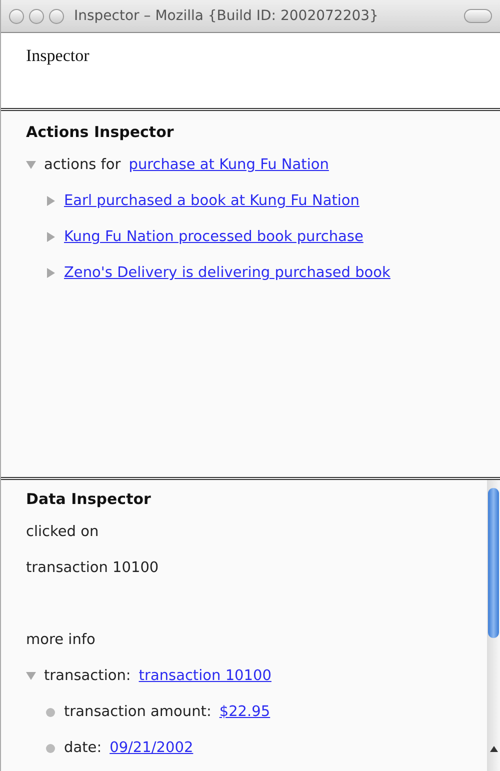 The height and width of the screenshot is (771, 500). What do you see at coordinates (62, 532) in the screenshot?
I see `clicked-label: clicked on` at bounding box center [62, 532].